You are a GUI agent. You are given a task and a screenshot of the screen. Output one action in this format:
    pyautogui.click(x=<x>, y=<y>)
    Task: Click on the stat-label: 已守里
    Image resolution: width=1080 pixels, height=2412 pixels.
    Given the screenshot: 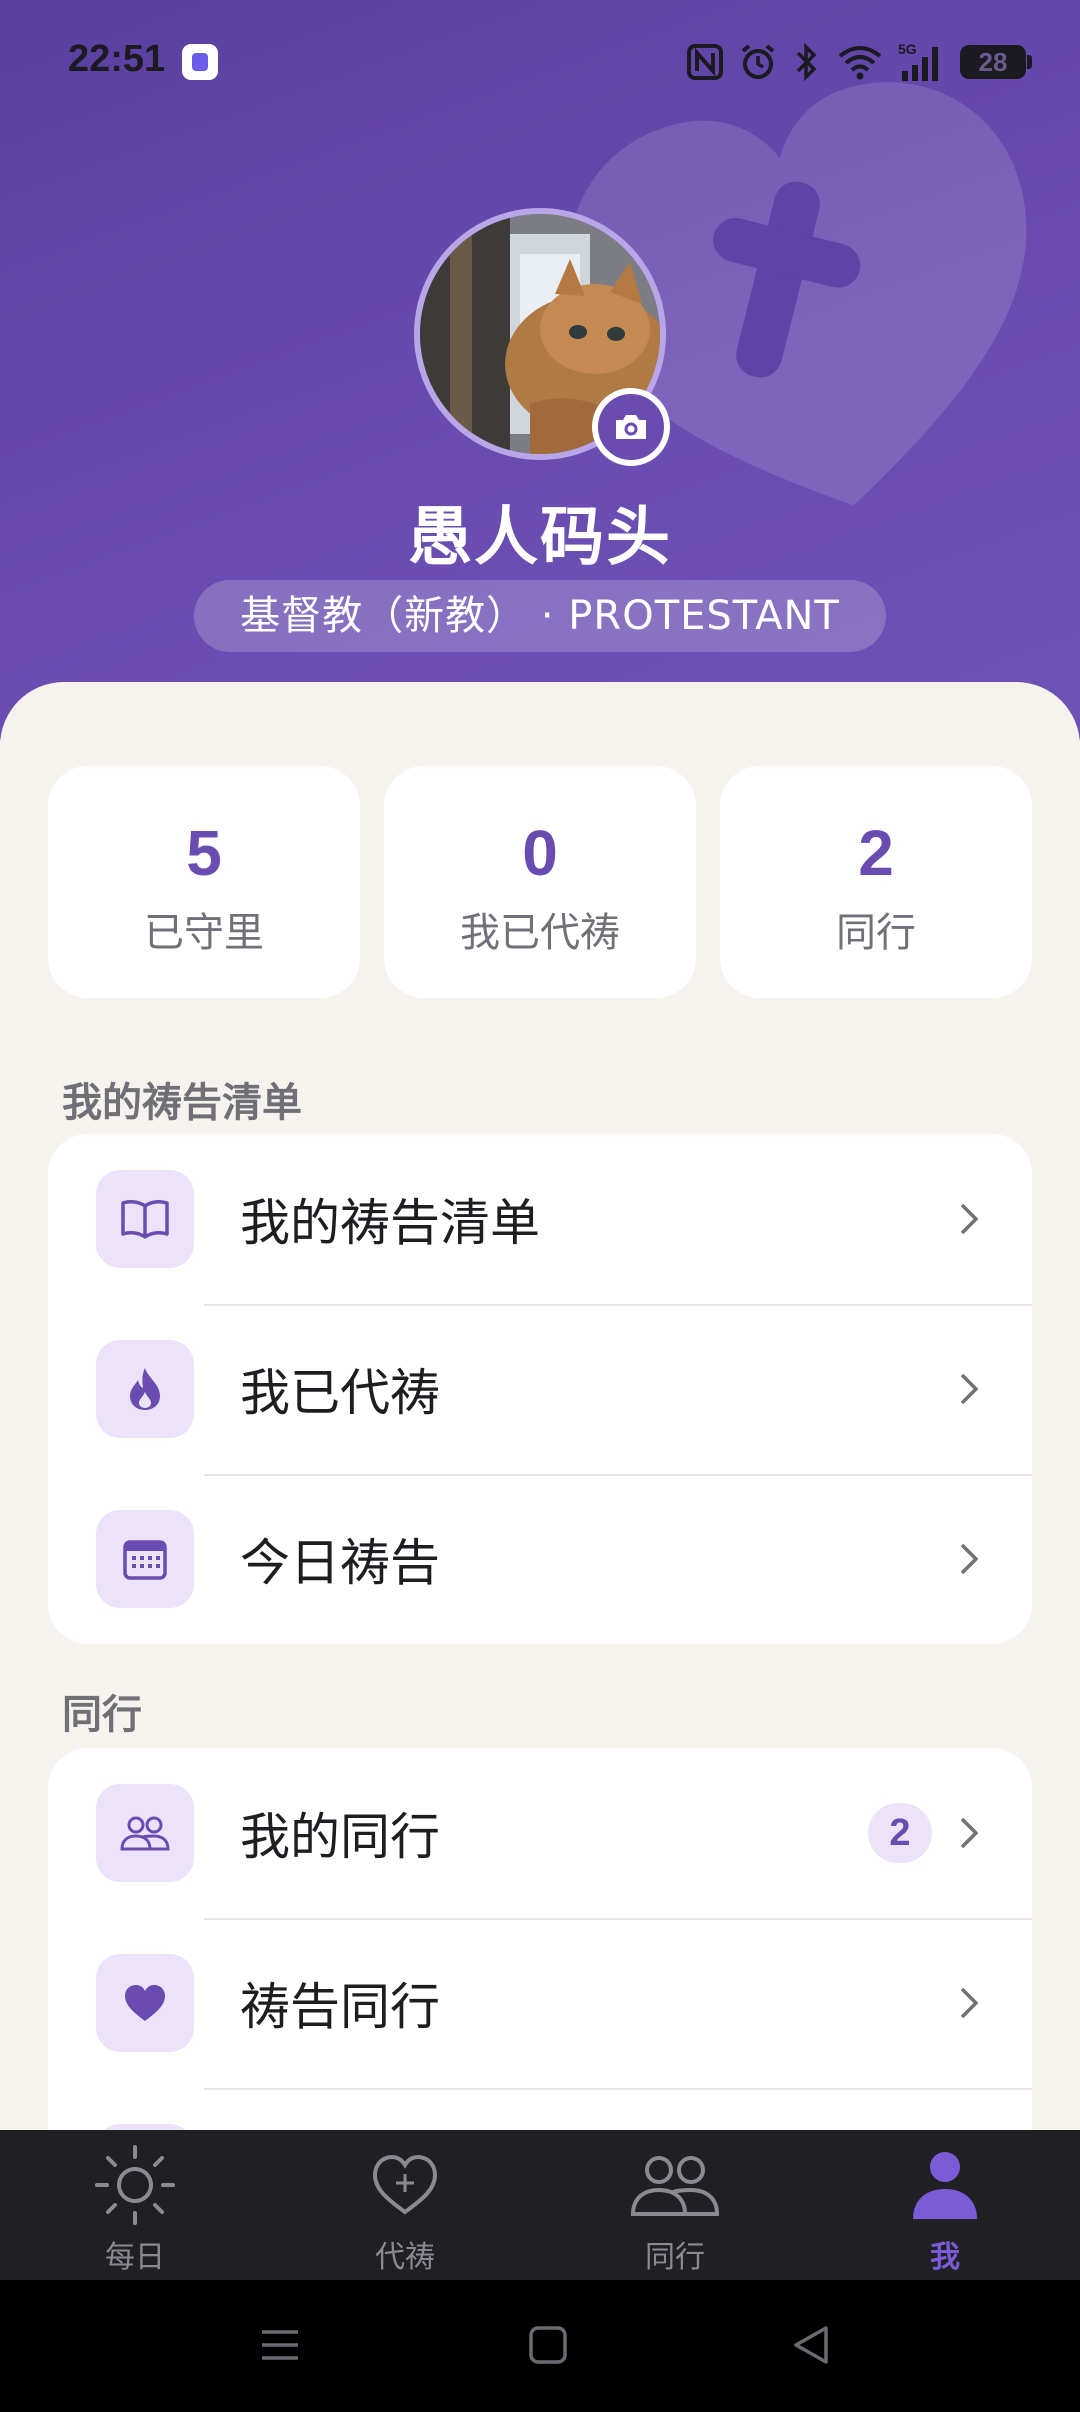 What is the action you would take?
    pyautogui.click(x=204, y=933)
    